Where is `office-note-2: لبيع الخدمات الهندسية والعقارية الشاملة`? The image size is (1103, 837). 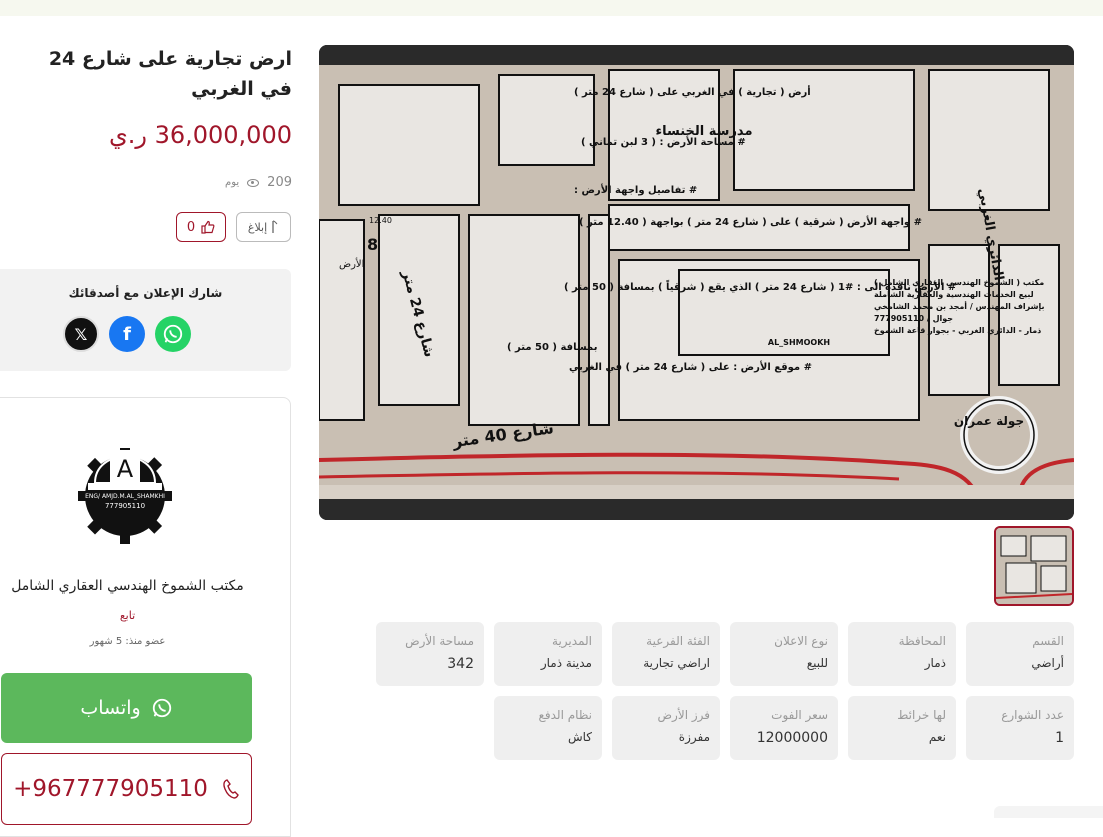
office-note-2: لبيع الخدمات الهندسية والعقارية الشاملة is located at coordinates (954, 294).